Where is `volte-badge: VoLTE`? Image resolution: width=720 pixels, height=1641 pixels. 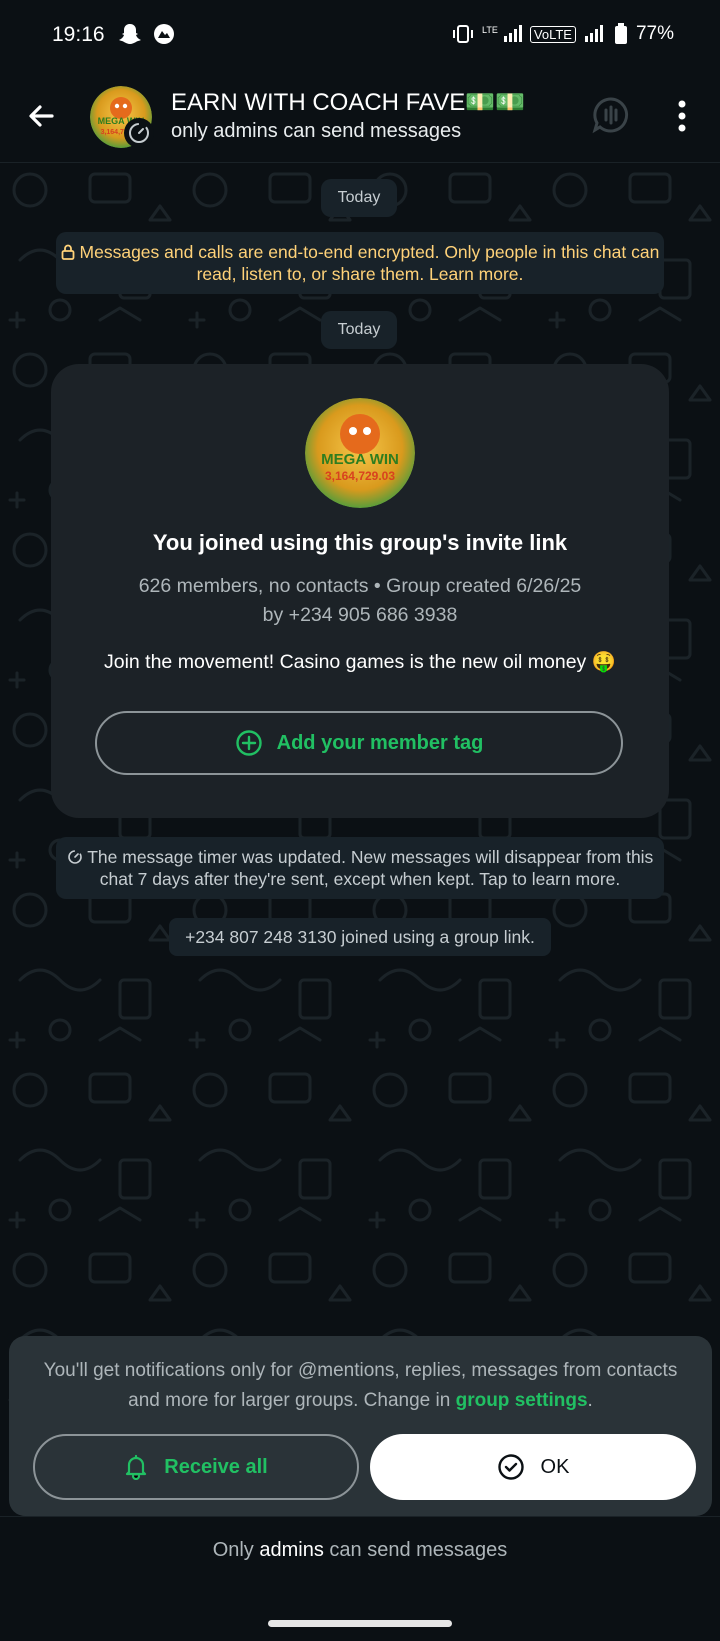
volte-badge: VoLTE is located at coordinates (552, 34).